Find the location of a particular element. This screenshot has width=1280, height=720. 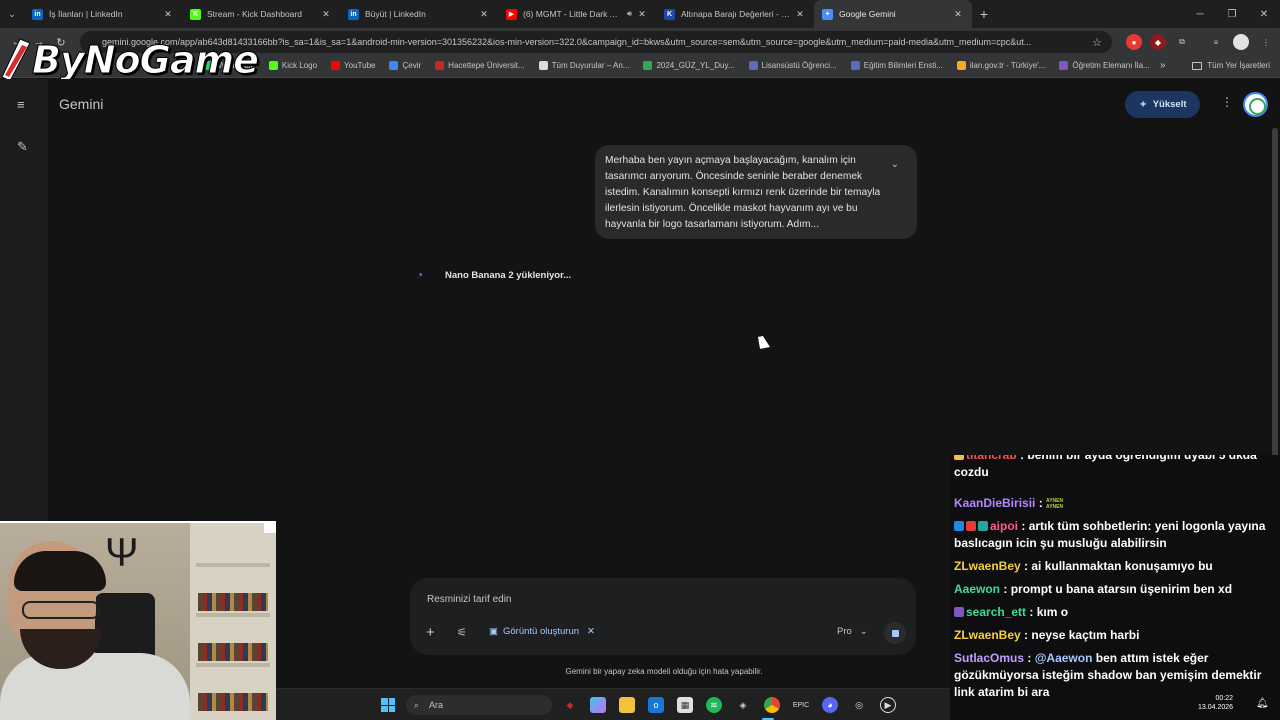

bookmark-item: Çevir is located at coordinates (405, 65).